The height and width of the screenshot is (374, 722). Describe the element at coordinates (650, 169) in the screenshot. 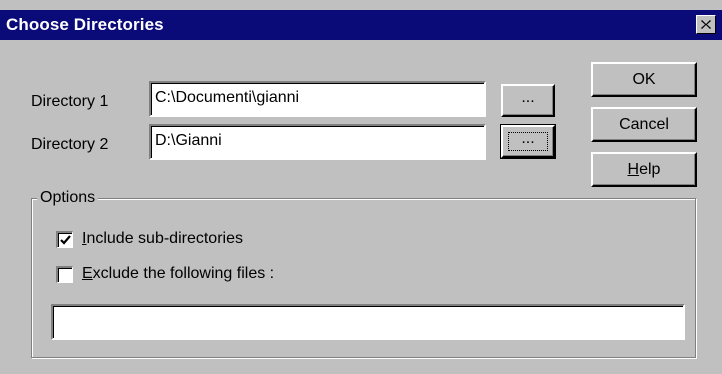

I see `help-label-rest: elp` at that location.